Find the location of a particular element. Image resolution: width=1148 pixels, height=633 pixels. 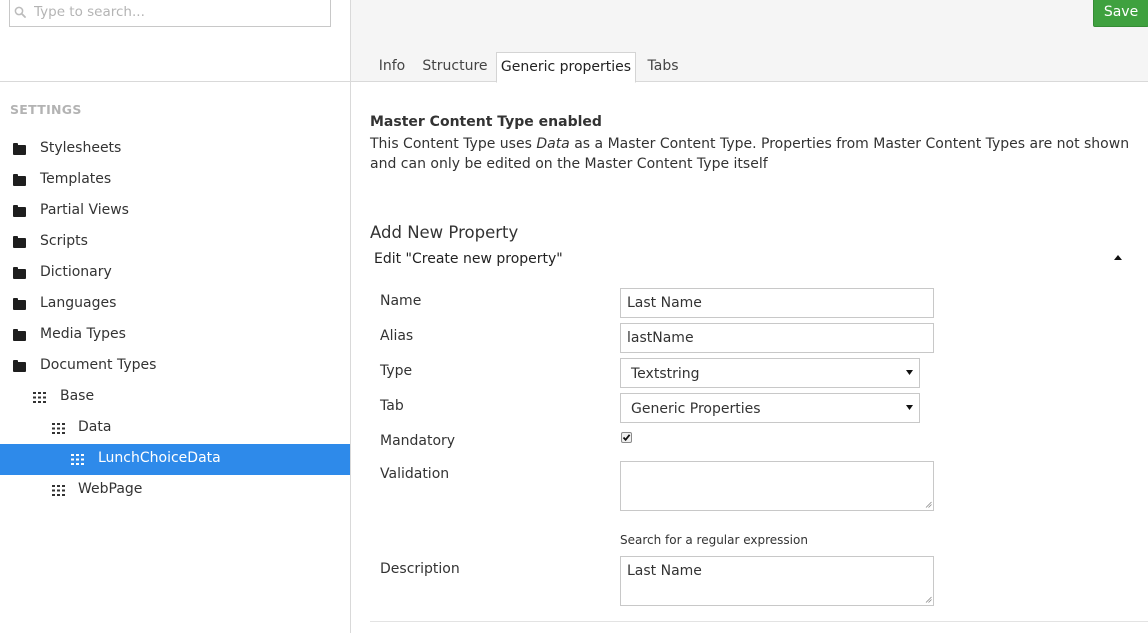

sidebar-item-webpage: WebPage is located at coordinates (175, 490).